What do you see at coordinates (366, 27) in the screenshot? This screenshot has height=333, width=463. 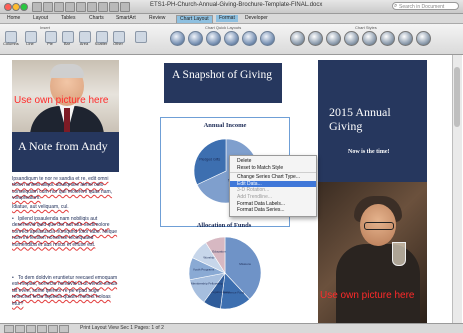 I see `group-label-chart-styles: Chart Styles` at bounding box center [366, 27].